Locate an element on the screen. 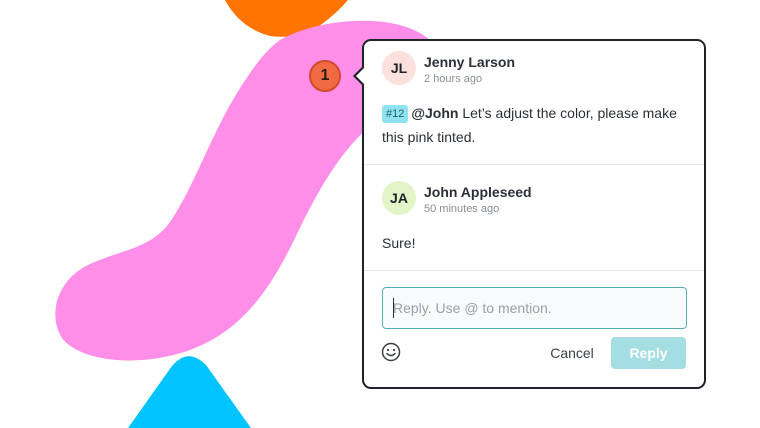 Image resolution: width=760 pixels, height=428 pixels. text-caret is located at coordinates (393, 308).